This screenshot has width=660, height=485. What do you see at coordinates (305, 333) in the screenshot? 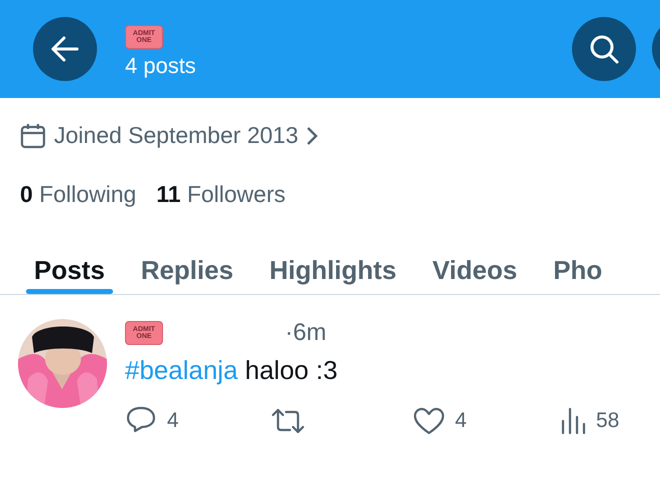
I see `post-time: ·6m` at bounding box center [305, 333].